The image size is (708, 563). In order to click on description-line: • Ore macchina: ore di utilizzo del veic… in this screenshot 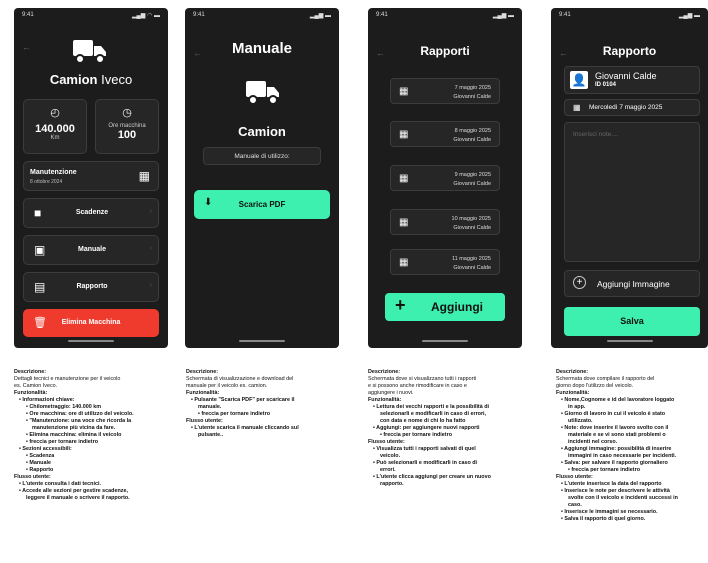, I will do `click(80, 414)`.